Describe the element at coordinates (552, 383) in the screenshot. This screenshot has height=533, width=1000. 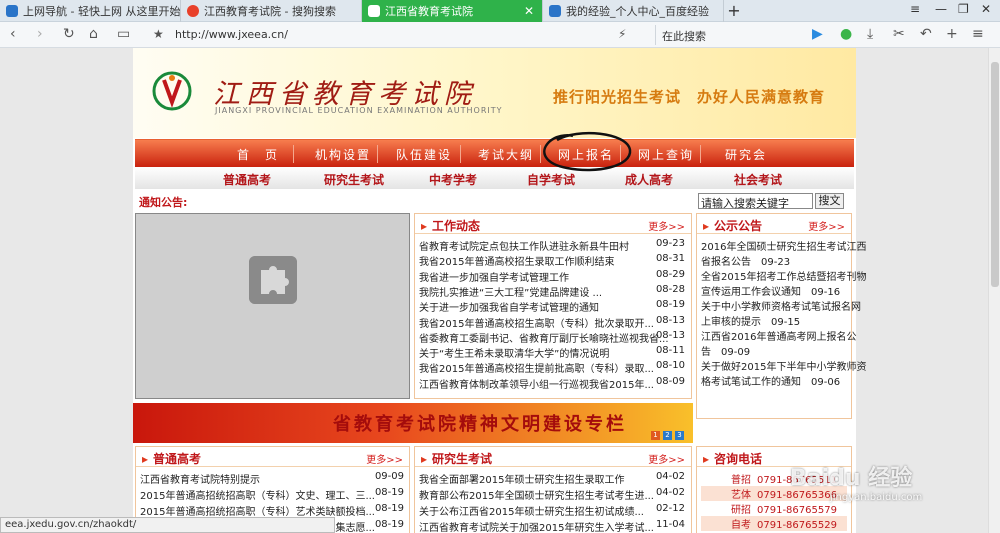
I see `list-item: 江西省教育体制改革领导小组一行巡视我省2015年... 08-09` at that location.